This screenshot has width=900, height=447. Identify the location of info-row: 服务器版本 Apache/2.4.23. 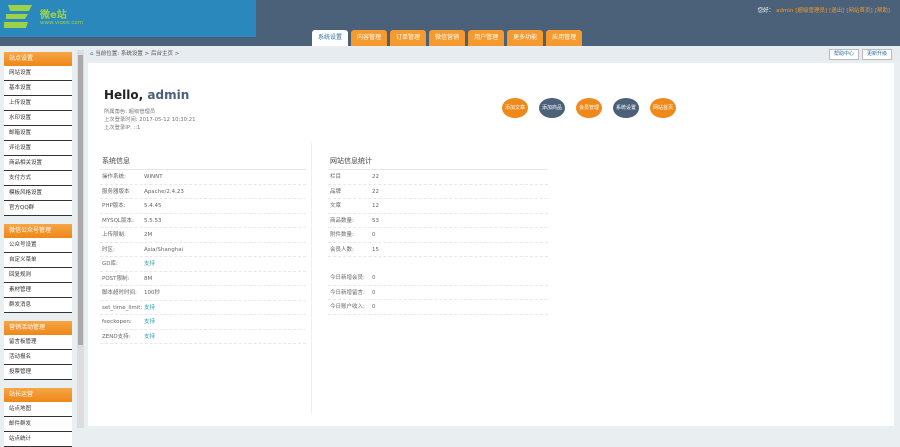
(203, 192).